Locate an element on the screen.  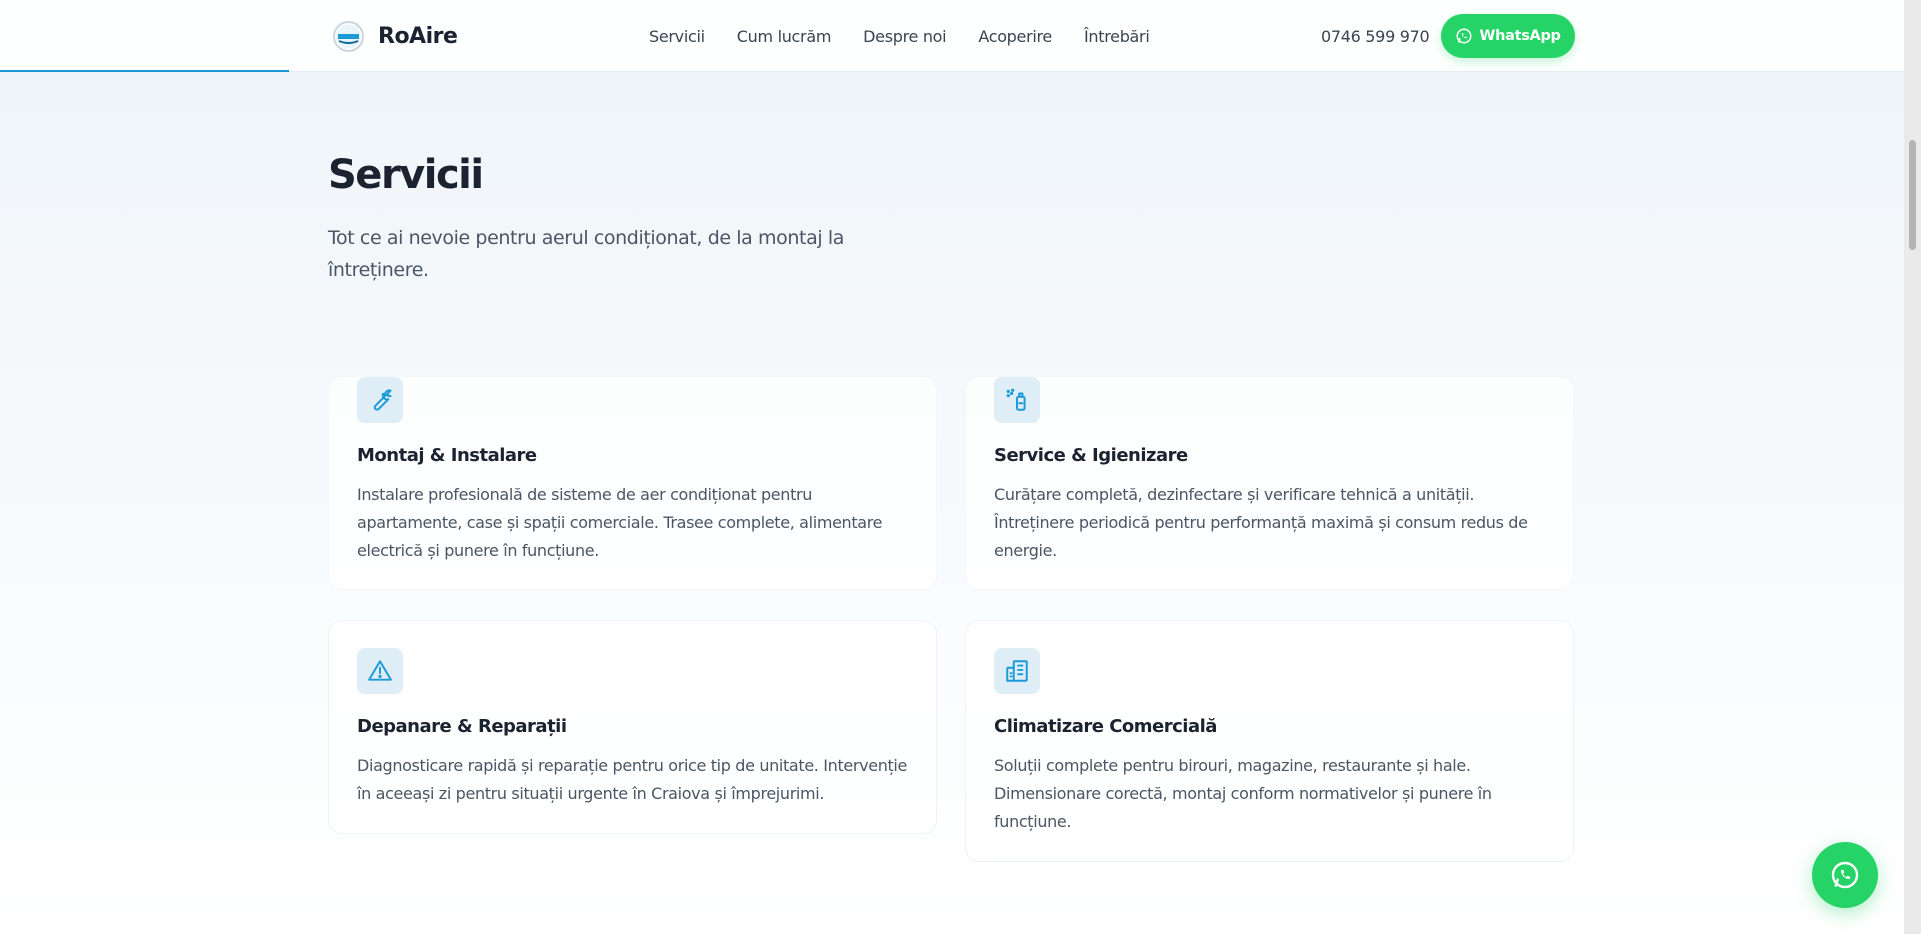
nav-servicii: Servicii is located at coordinates (677, 36).